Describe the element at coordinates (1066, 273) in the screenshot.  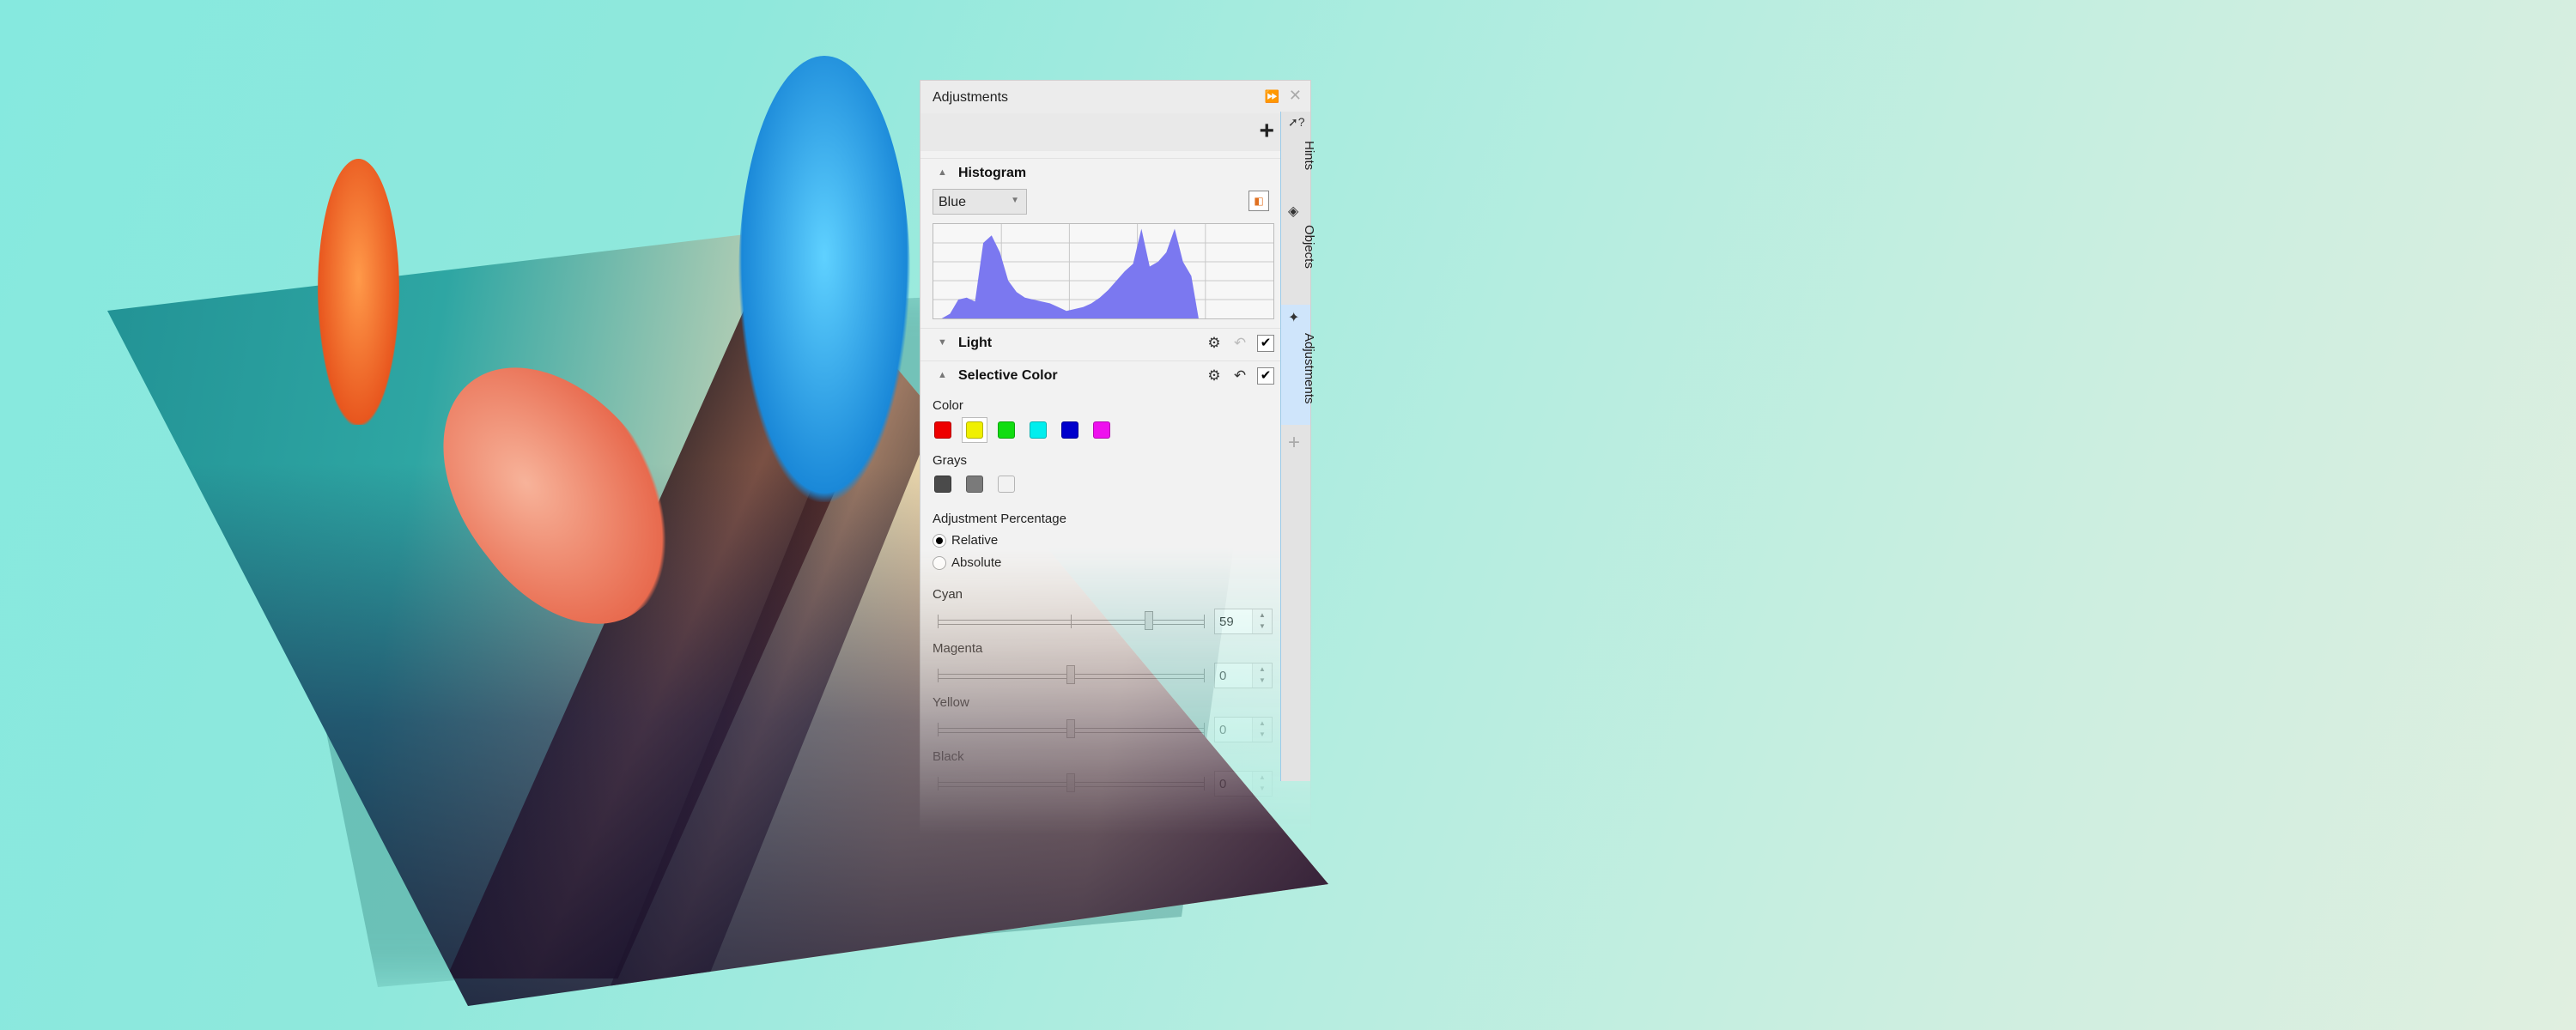
I see `histogram-area` at that location.